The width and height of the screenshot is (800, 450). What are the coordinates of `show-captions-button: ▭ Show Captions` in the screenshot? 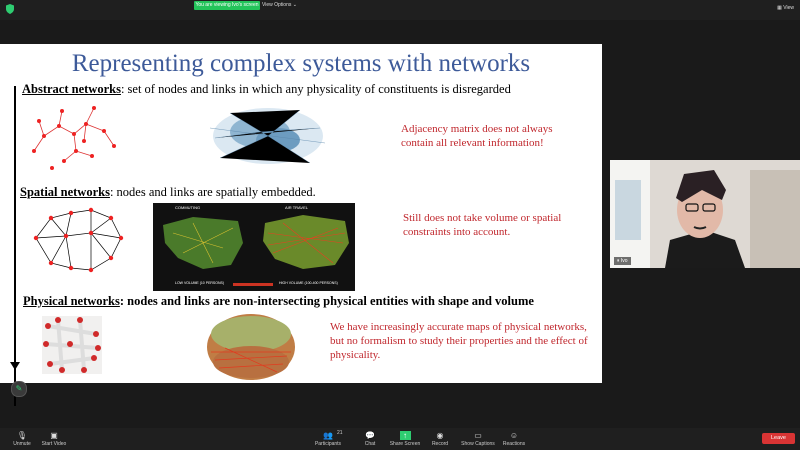 It's located at (478, 439).